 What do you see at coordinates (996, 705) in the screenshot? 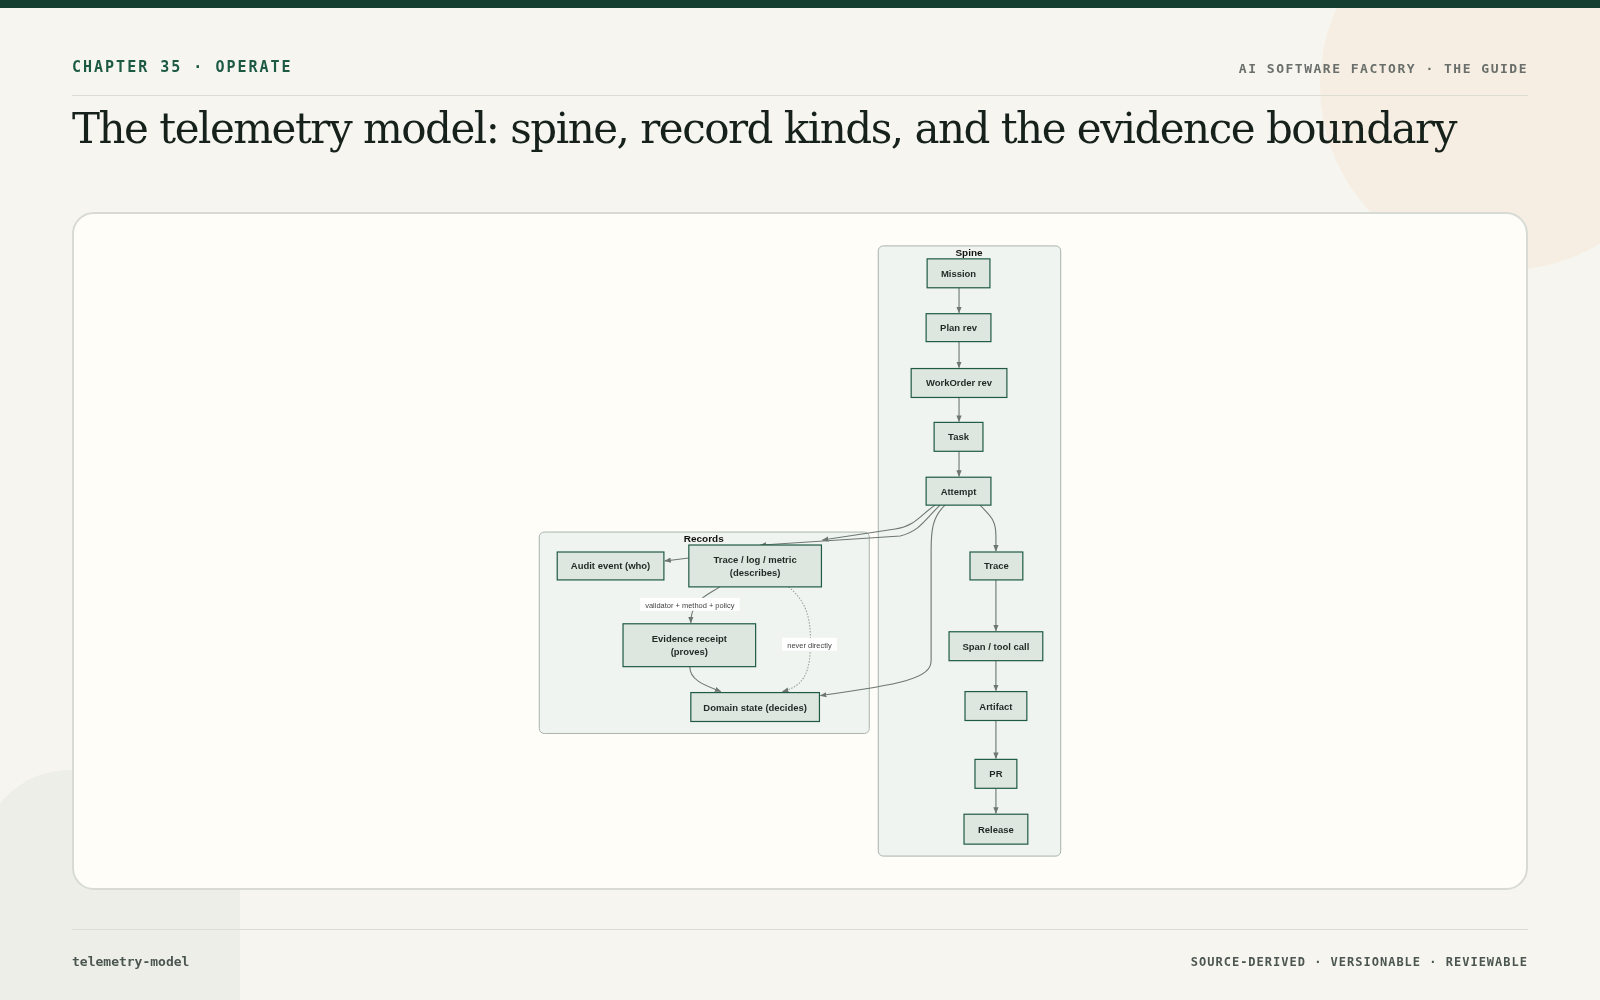
I see `diagram-node: Artifact` at bounding box center [996, 705].